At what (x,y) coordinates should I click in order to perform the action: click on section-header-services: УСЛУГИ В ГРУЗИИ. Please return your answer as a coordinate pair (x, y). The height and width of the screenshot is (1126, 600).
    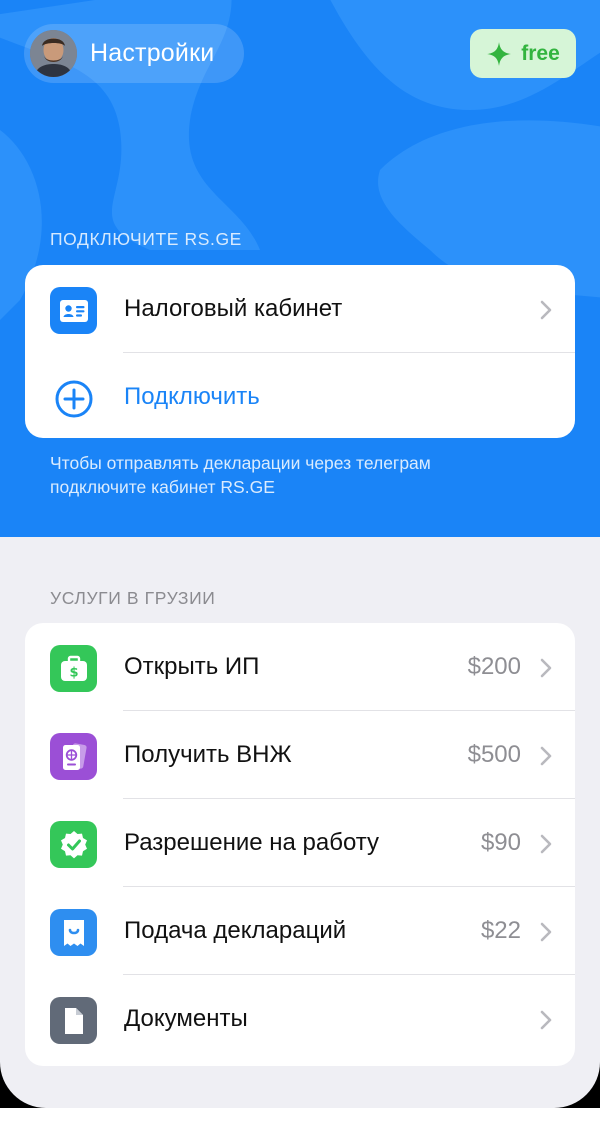
    Looking at the image, I should click on (133, 598).